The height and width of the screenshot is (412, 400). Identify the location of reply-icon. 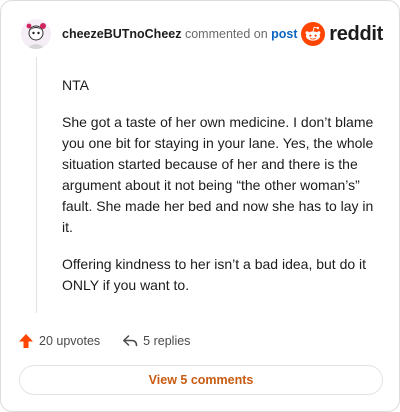
(130, 341).